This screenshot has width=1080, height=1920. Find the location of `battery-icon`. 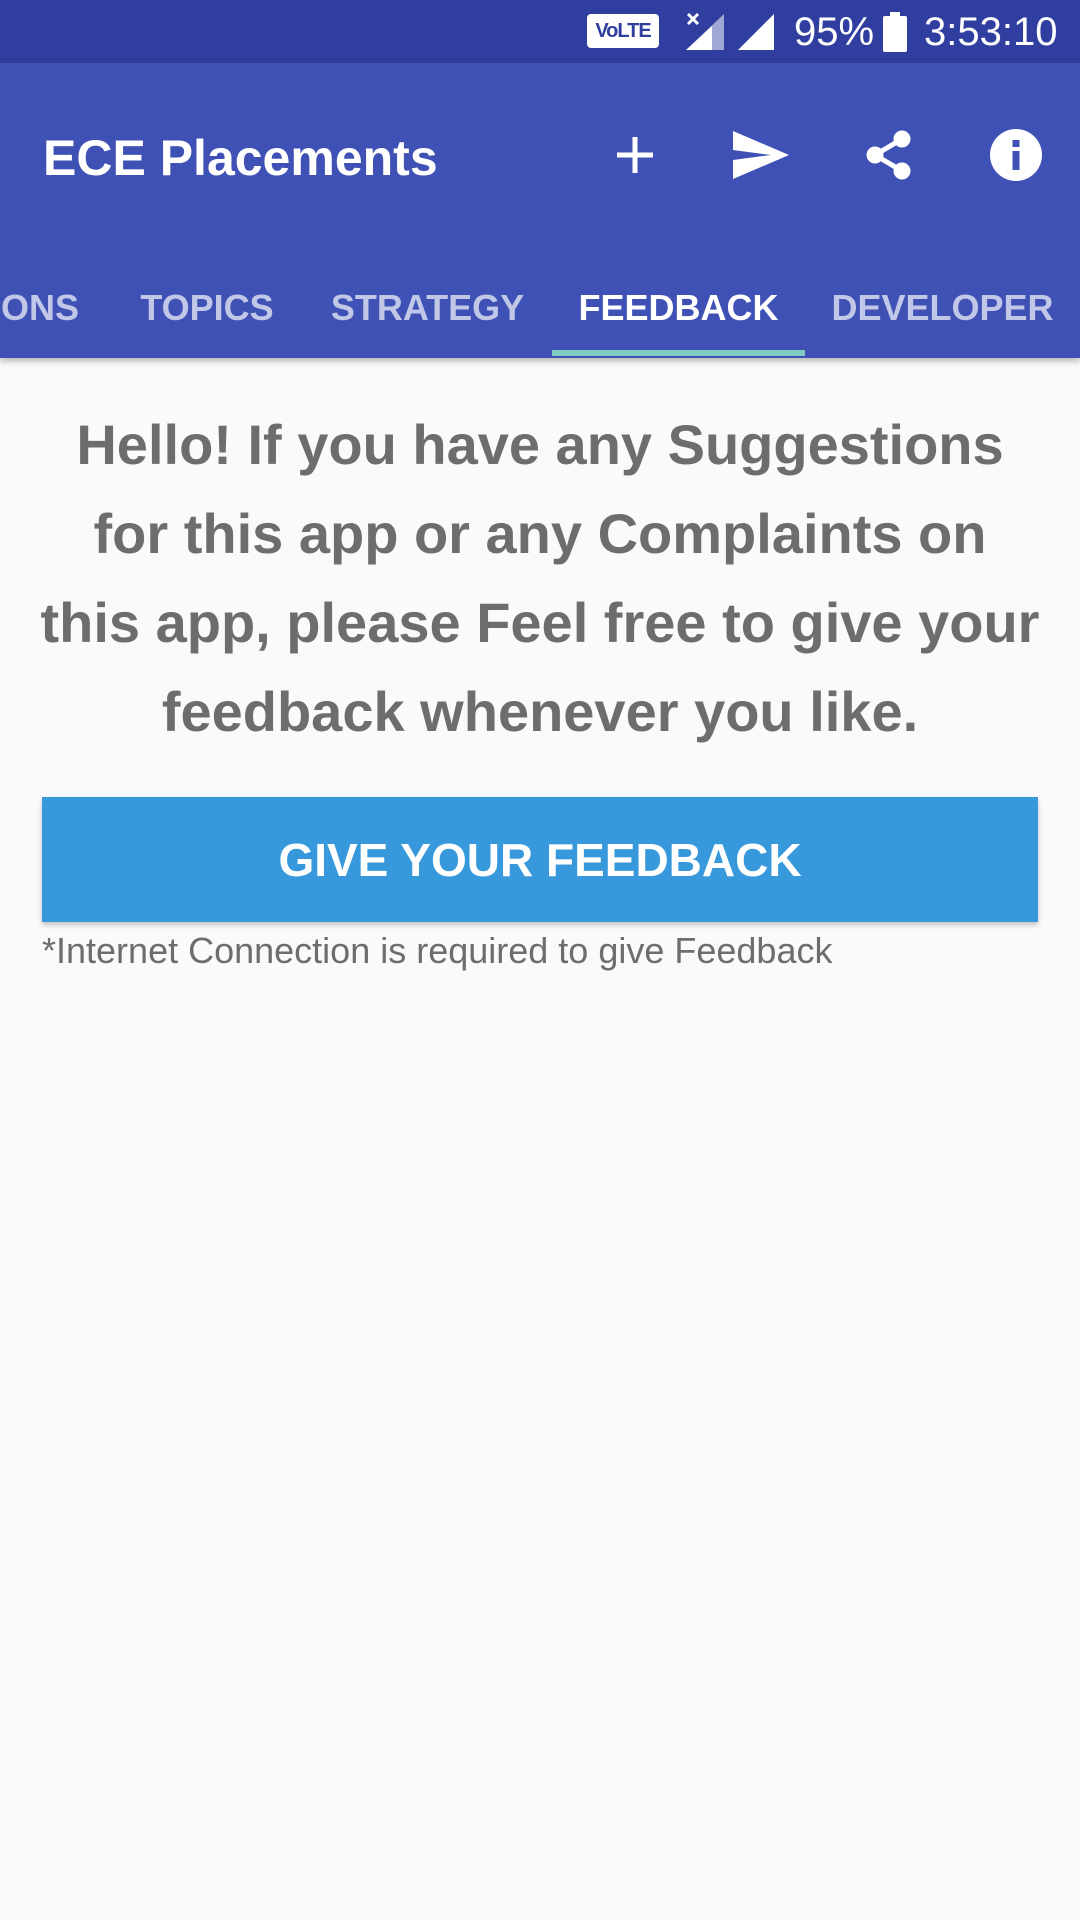

battery-icon is located at coordinates (895, 32).